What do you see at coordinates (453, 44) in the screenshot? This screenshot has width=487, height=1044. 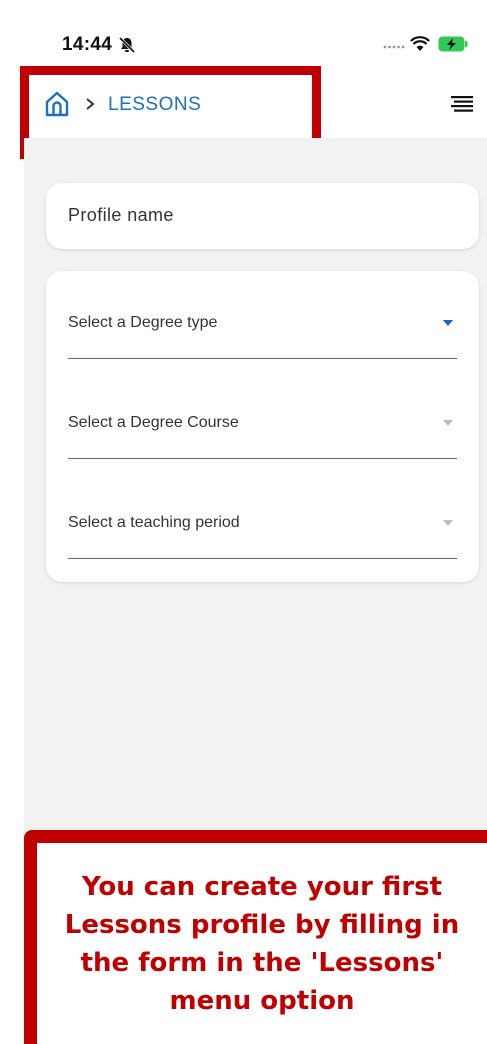 I see `battery-charging-icon` at bounding box center [453, 44].